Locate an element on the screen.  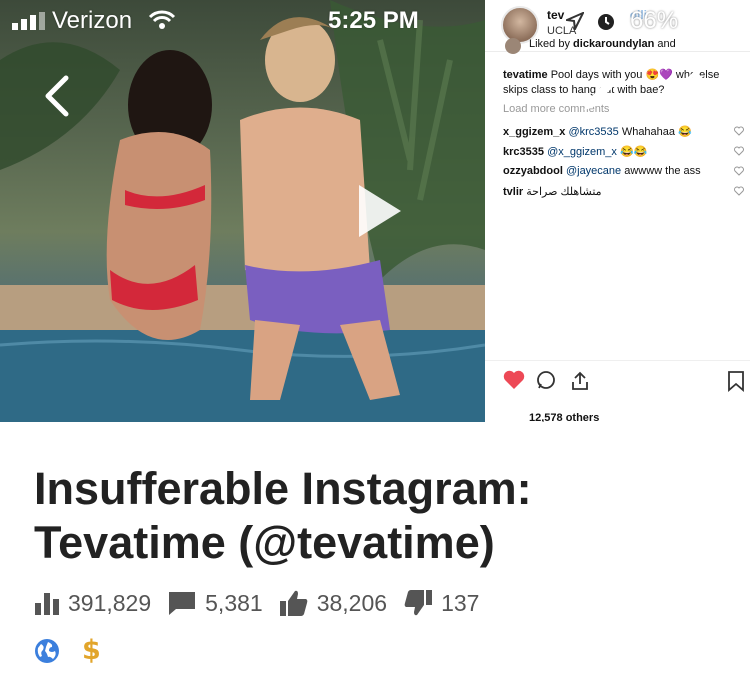
comments-count: 5,381 is located at coordinates (234, 602).